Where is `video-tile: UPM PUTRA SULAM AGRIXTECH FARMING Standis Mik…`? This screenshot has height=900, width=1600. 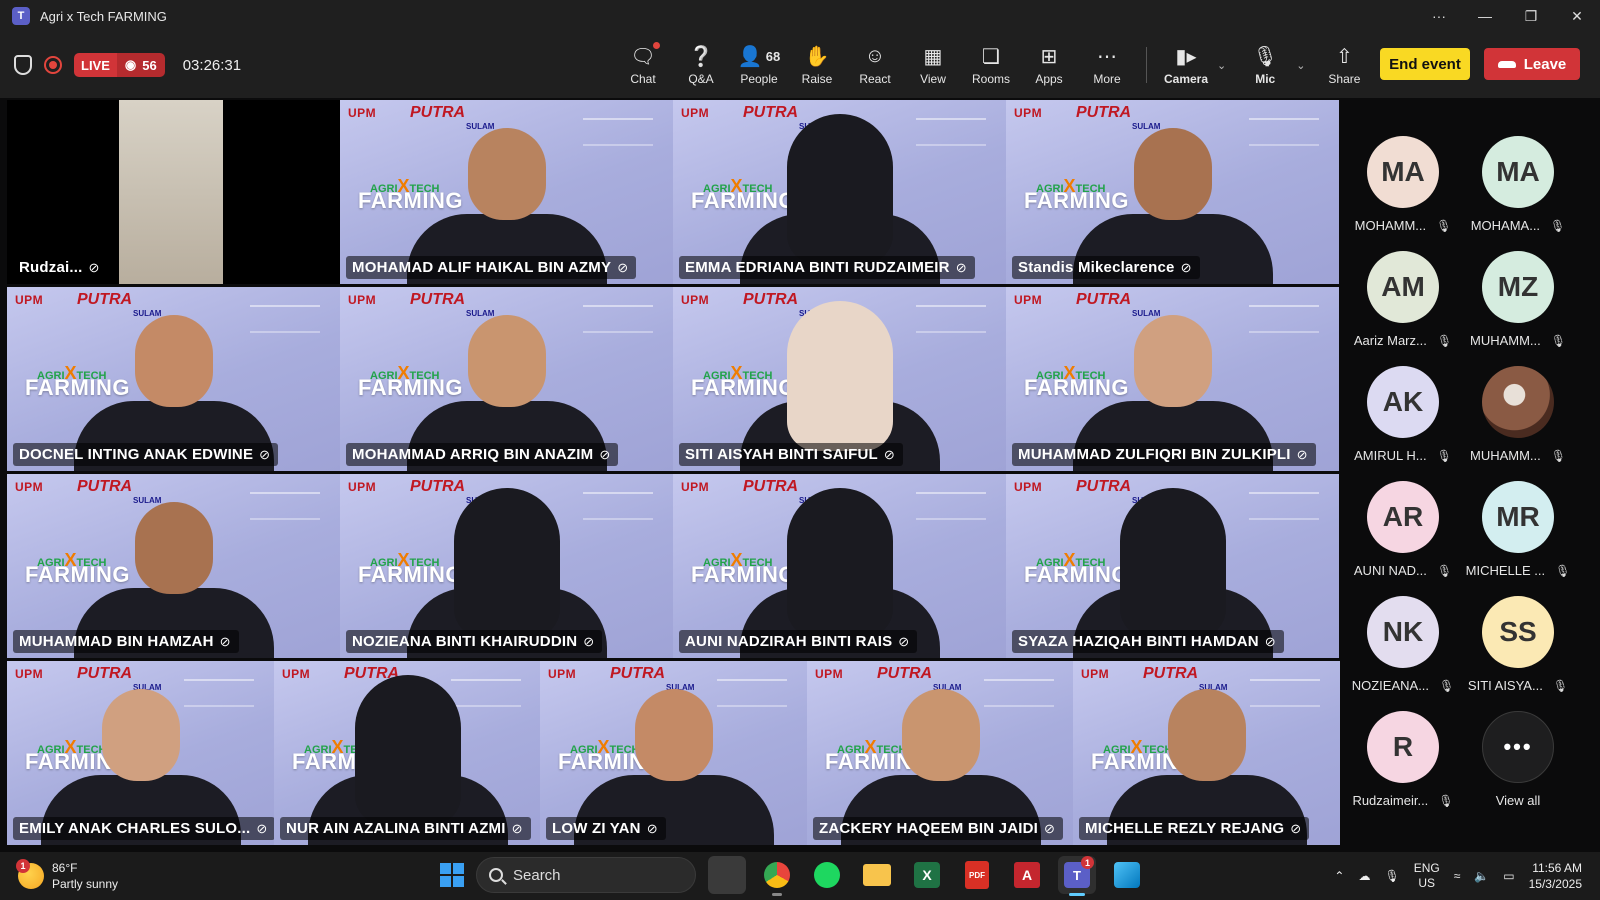
video-tile: UPM PUTRA SULAM AGRIXTECH FARMING Standis Mik… is located at coordinates (1172, 192).